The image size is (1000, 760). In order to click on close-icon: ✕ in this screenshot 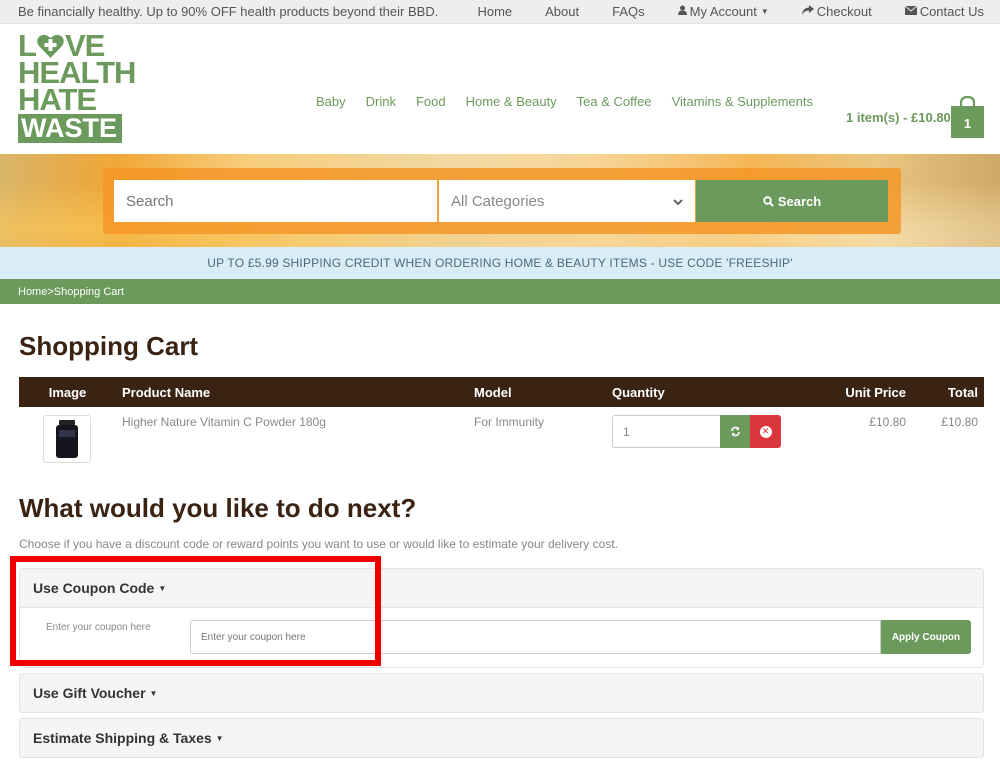, I will do `click(765, 431)`.